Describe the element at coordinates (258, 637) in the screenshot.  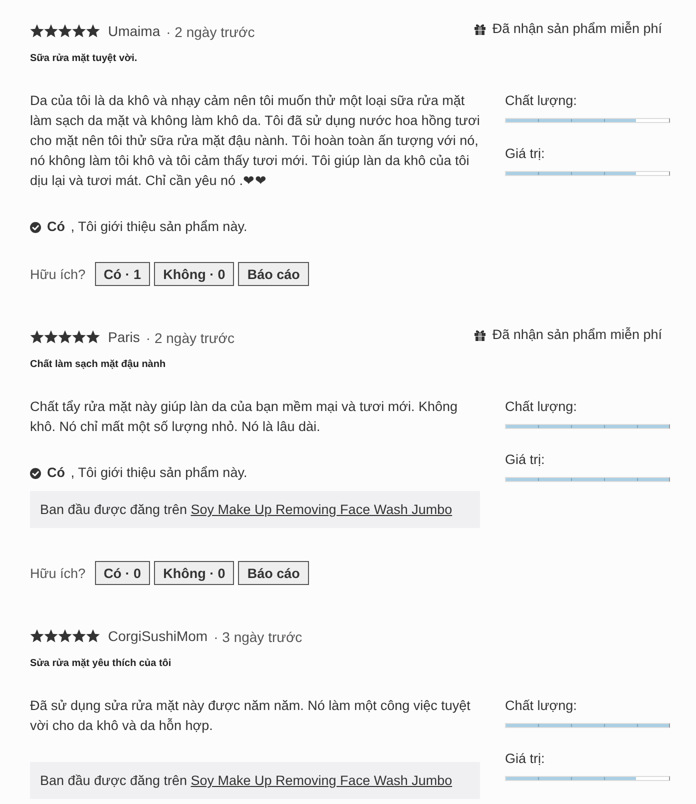
I see `review-time: · 3 ngày trước` at that location.